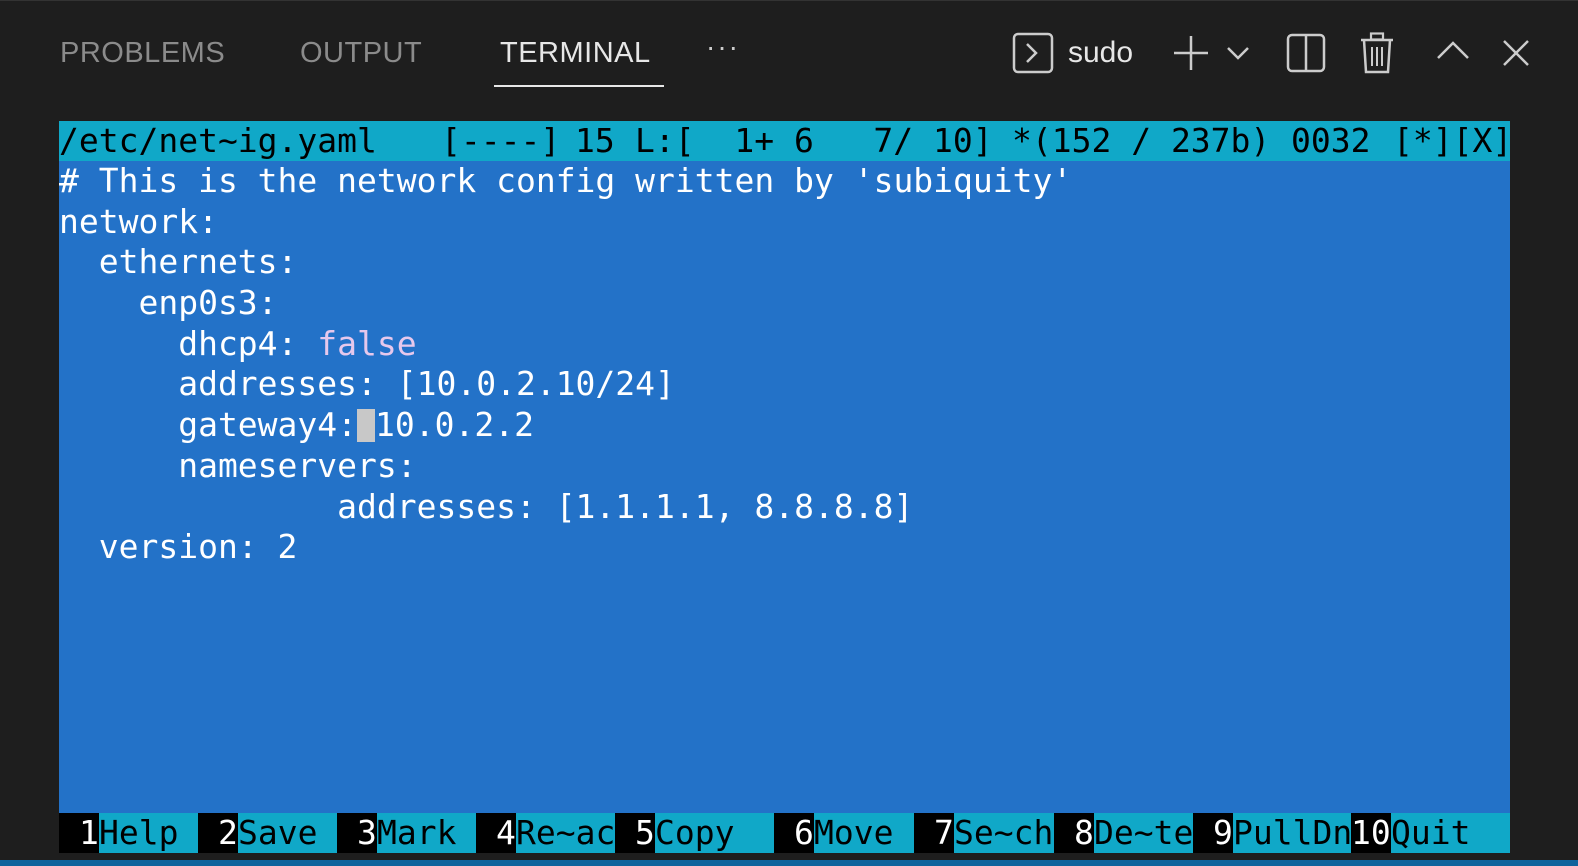 The width and height of the screenshot is (1578, 866). What do you see at coordinates (1033, 53) in the screenshot?
I see `terminal-icon` at bounding box center [1033, 53].